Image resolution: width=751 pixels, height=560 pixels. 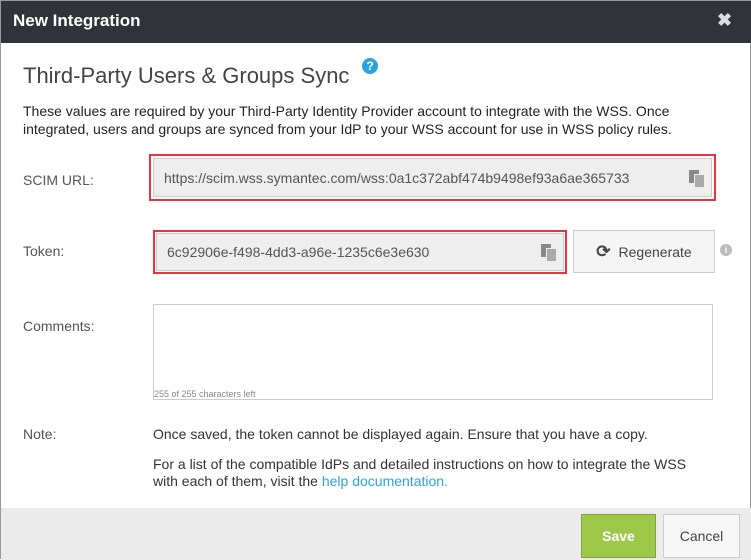 I want to click on help-icon: ?, so click(x=370, y=66).